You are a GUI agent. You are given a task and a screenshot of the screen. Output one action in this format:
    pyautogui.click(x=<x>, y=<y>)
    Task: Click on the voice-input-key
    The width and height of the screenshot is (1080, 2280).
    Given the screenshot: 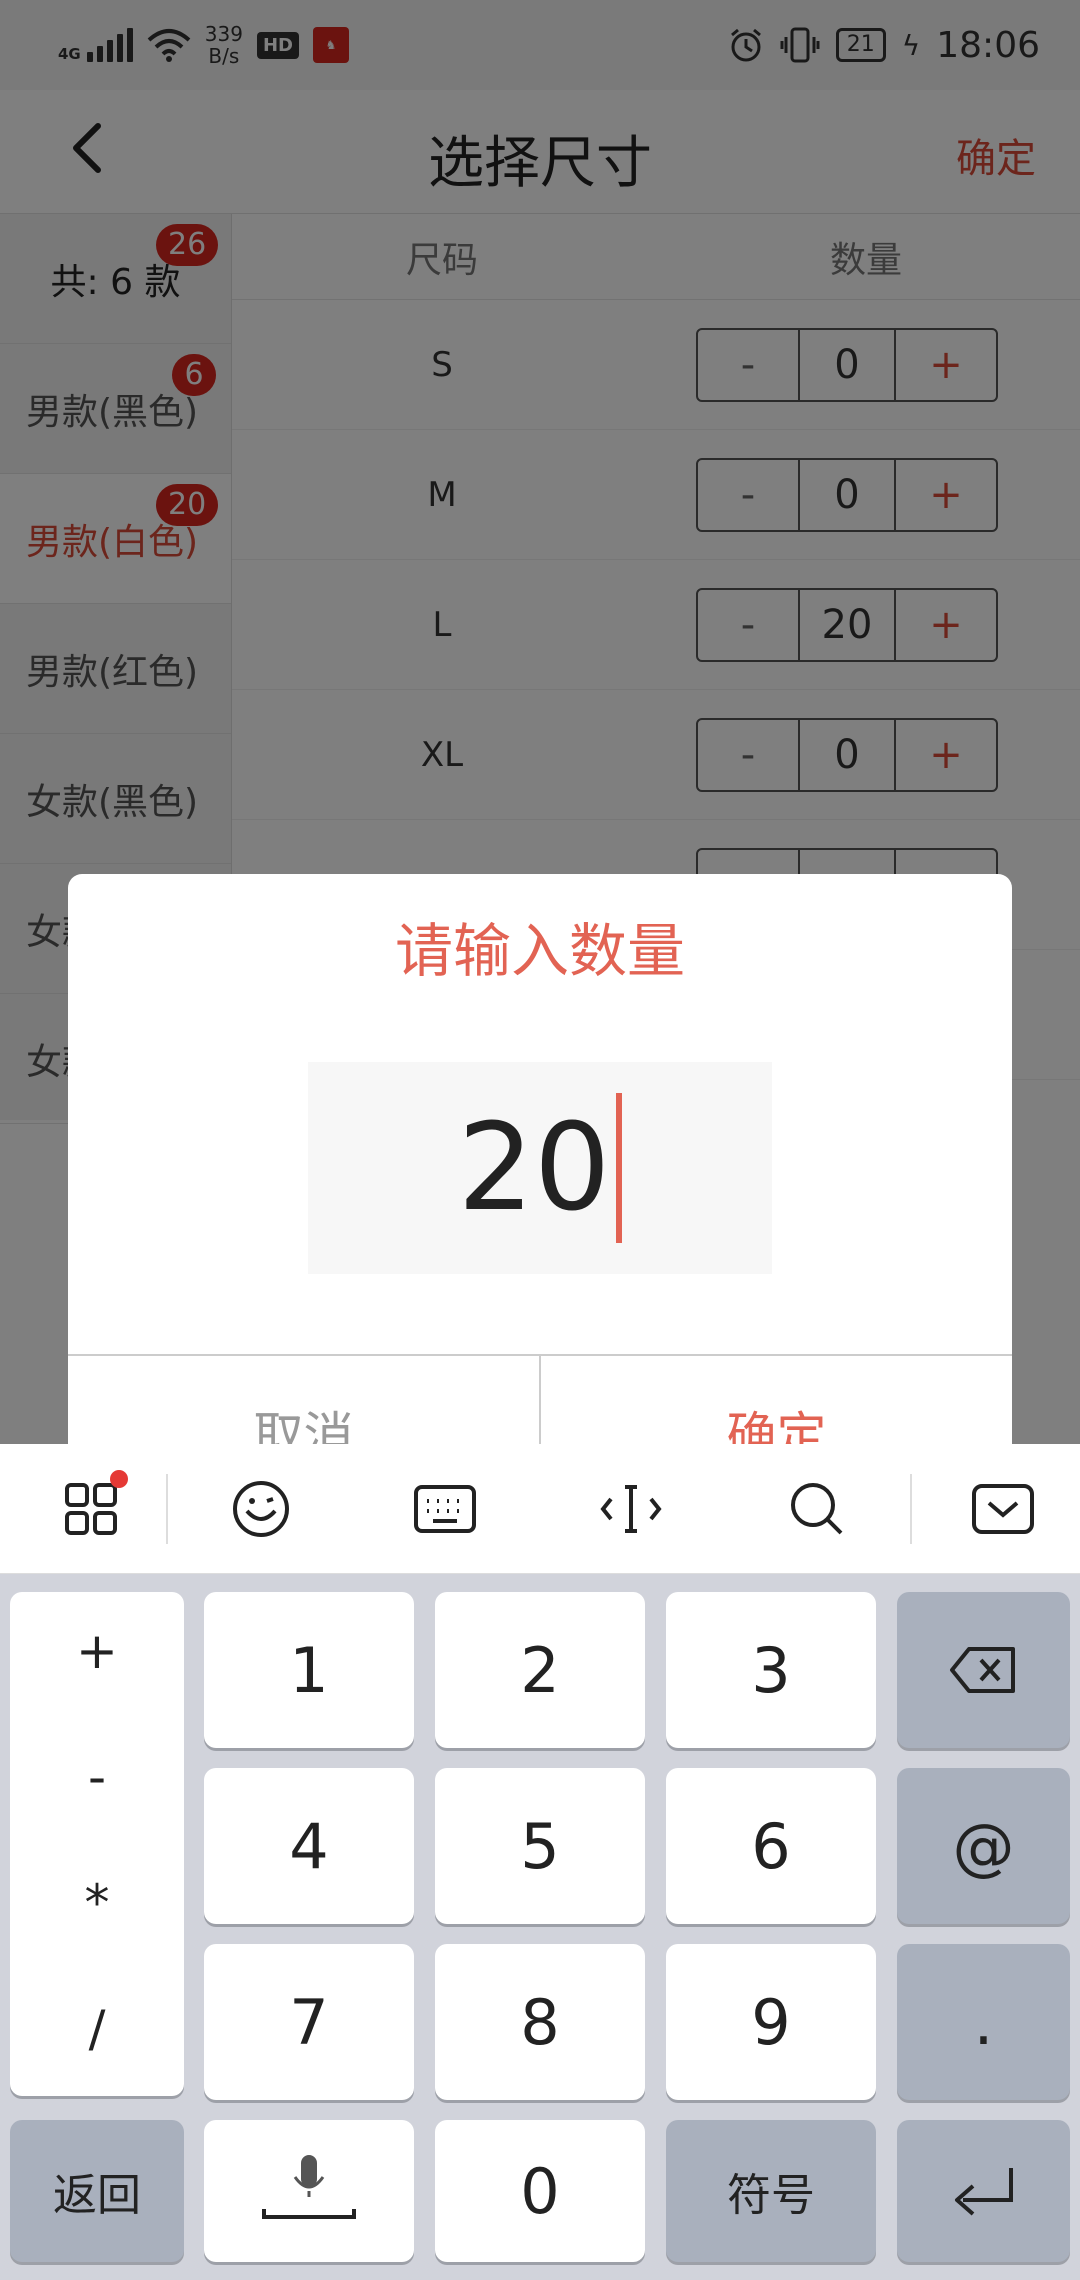 What is the action you would take?
    pyautogui.click(x=309, y=2191)
    